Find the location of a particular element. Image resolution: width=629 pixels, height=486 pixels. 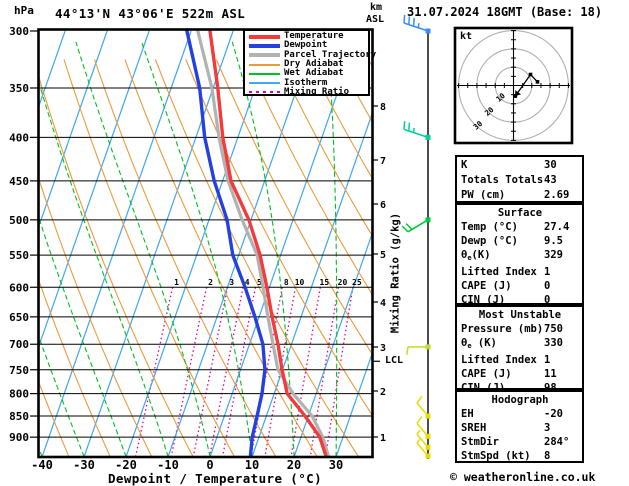

table-row: SREH 3 is located at coordinates (520, 428).